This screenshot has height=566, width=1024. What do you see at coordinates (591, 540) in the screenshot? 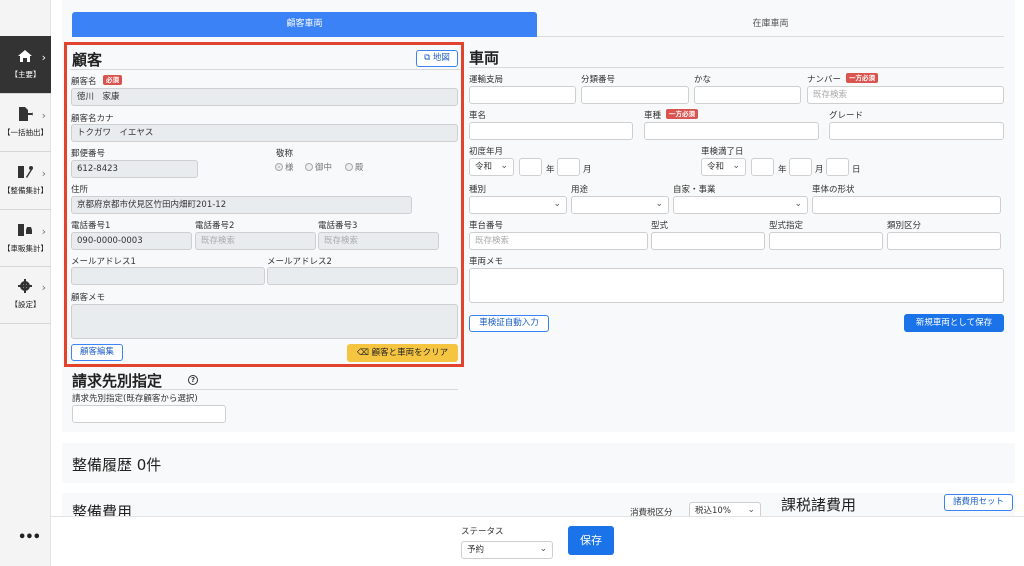
I see `save-button: 保存` at bounding box center [591, 540].